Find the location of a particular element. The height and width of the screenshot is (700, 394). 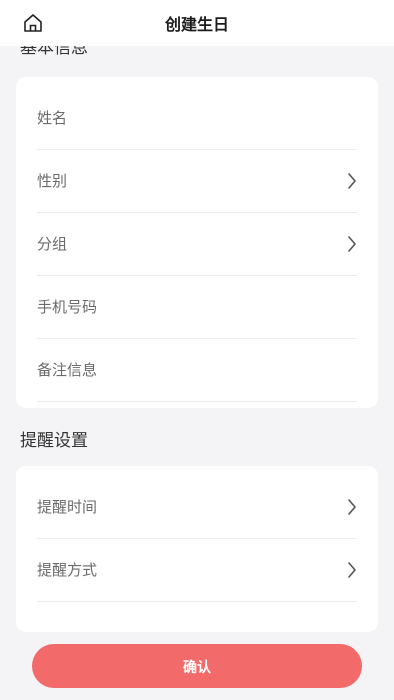

field-label: 手机号码 is located at coordinates (67, 307).